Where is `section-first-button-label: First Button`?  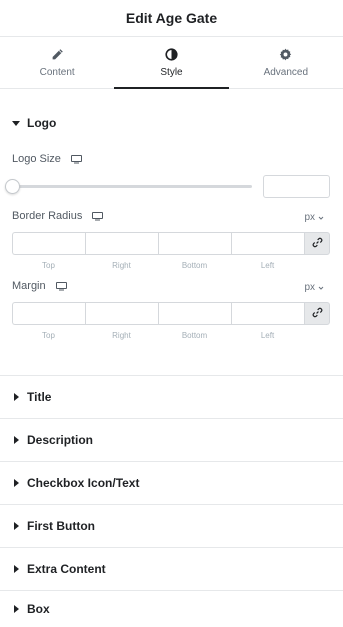
section-first-button-label: First Button is located at coordinates (61, 526).